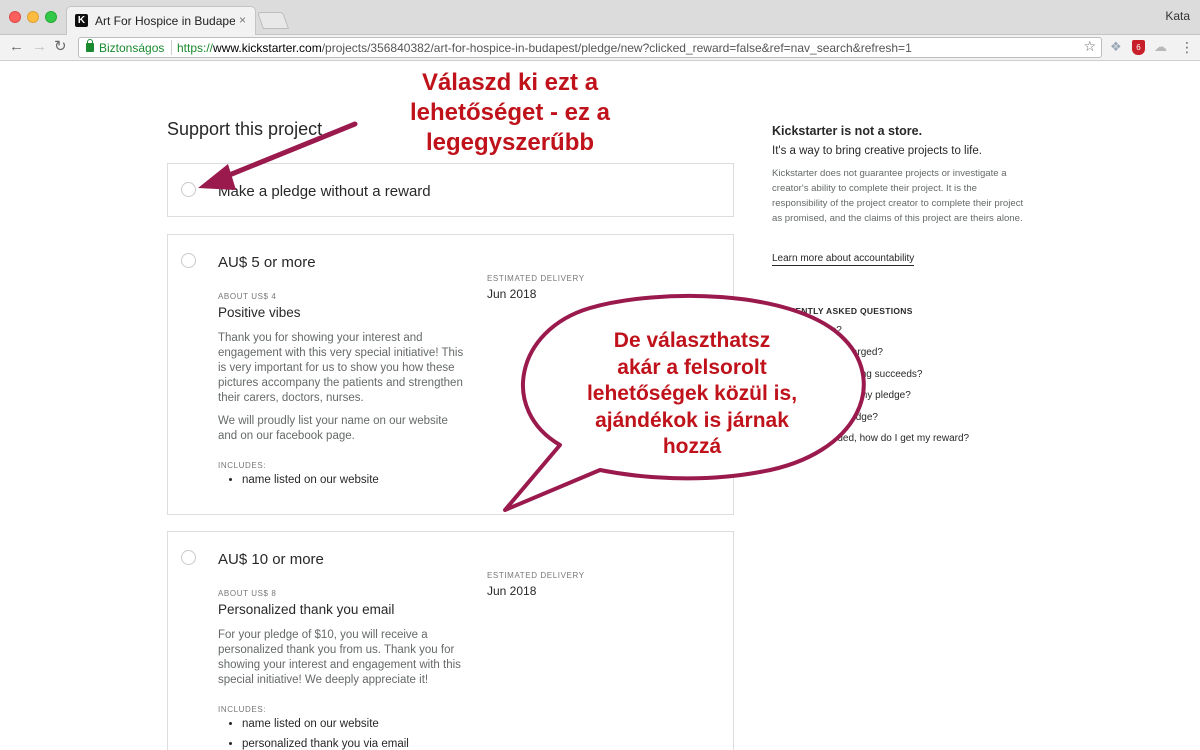 This screenshot has height=750, width=1200. I want to click on dropbox-extension-icon: ❖, so click(1116, 47).